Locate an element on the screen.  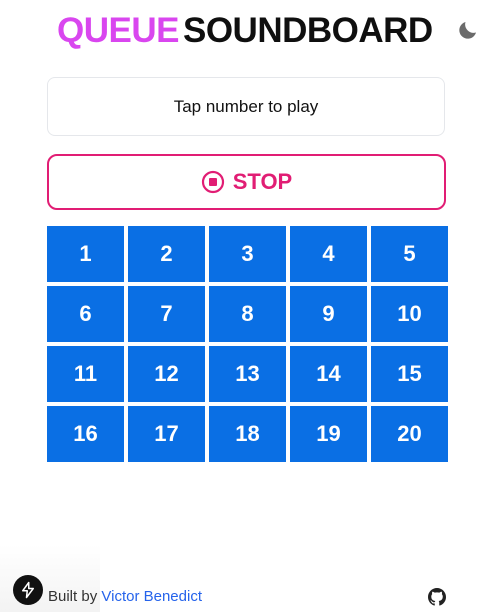
number-button-12: 12 is located at coordinates (166, 374).